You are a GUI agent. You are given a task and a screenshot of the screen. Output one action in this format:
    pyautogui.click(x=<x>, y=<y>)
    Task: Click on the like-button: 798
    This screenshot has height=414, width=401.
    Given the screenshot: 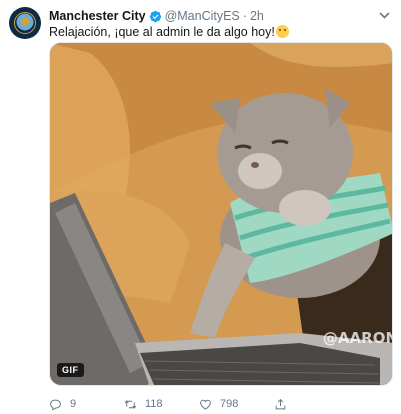 What is the action you would take?
    pyautogui.click(x=236, y=404)
    